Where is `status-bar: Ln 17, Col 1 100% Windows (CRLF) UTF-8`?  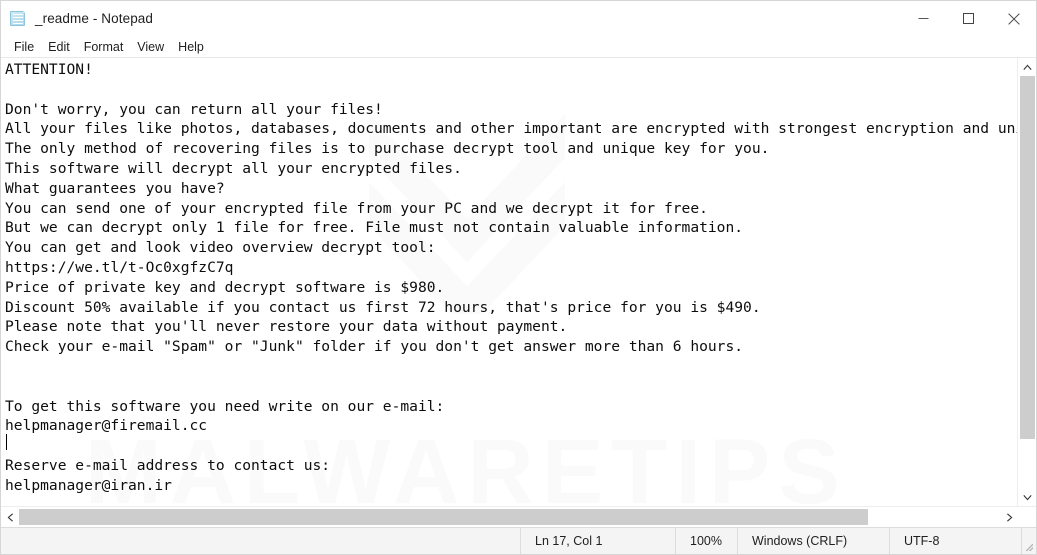 status-bar: Ln 17, Col 1 100% Windows (CRLF) UTF-8 is located at coordinates (518, 540).